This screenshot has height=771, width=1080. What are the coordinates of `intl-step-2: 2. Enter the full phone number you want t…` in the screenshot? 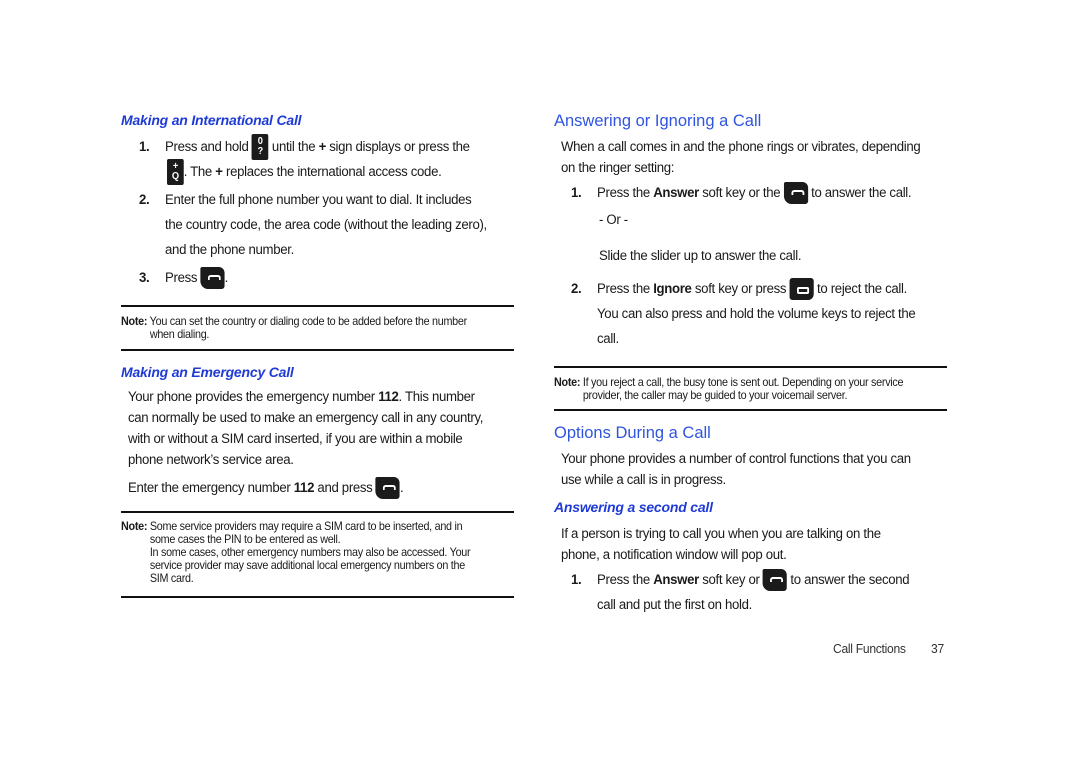 It's located at (313, 225).